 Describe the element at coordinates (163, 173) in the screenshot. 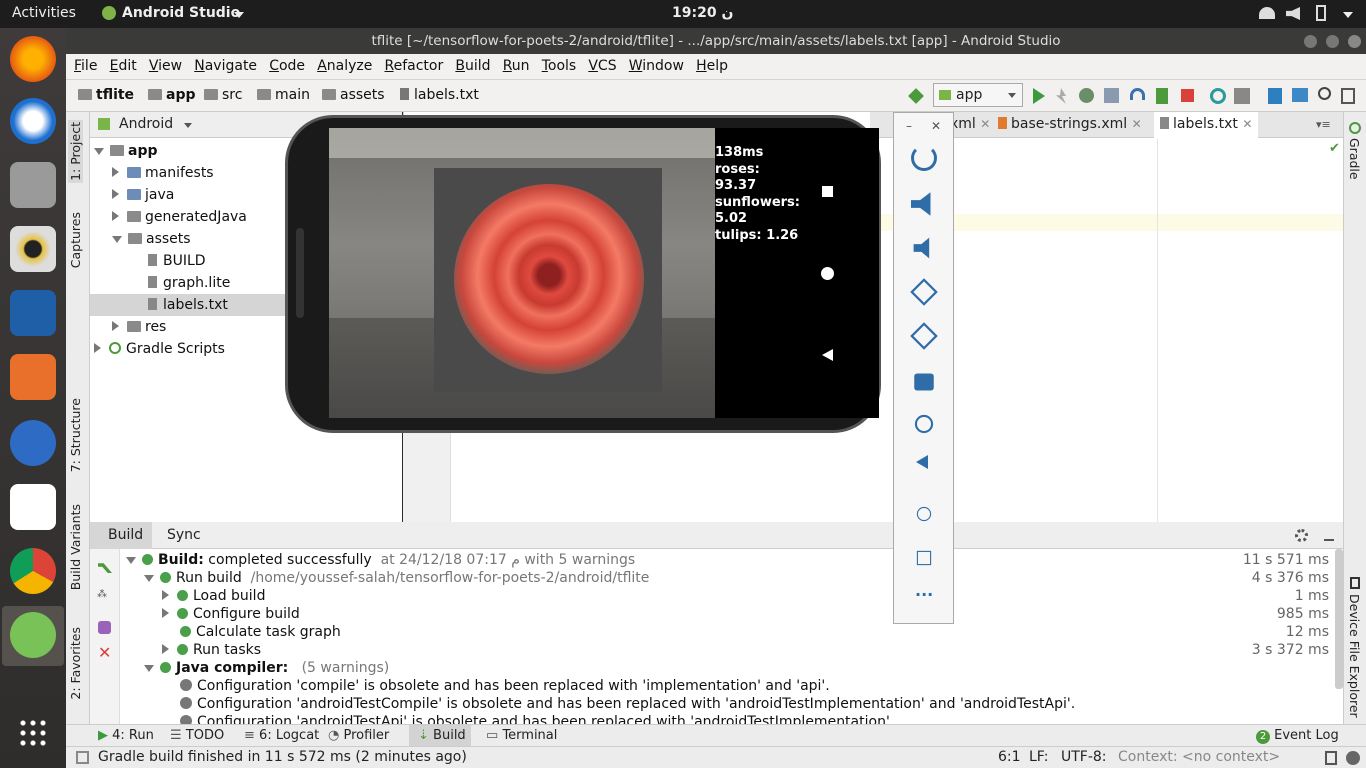

I see `tree-item-manifests: manifests` at that location.